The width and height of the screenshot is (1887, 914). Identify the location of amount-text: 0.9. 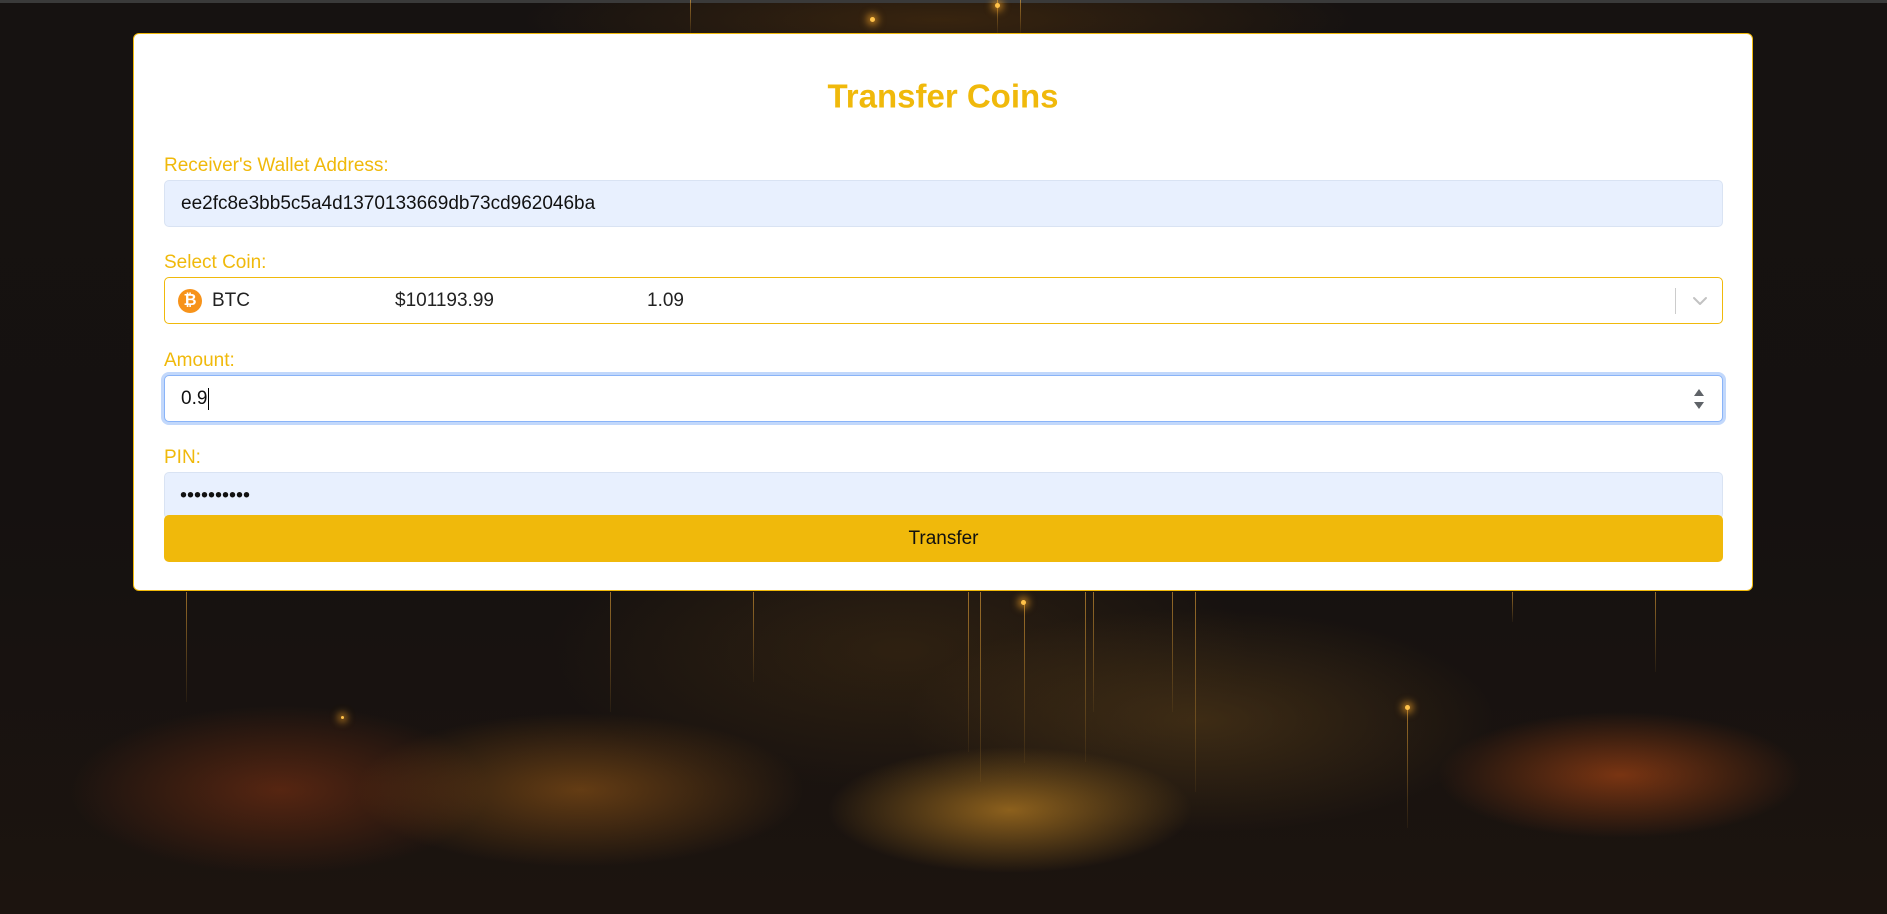
(195, 398).